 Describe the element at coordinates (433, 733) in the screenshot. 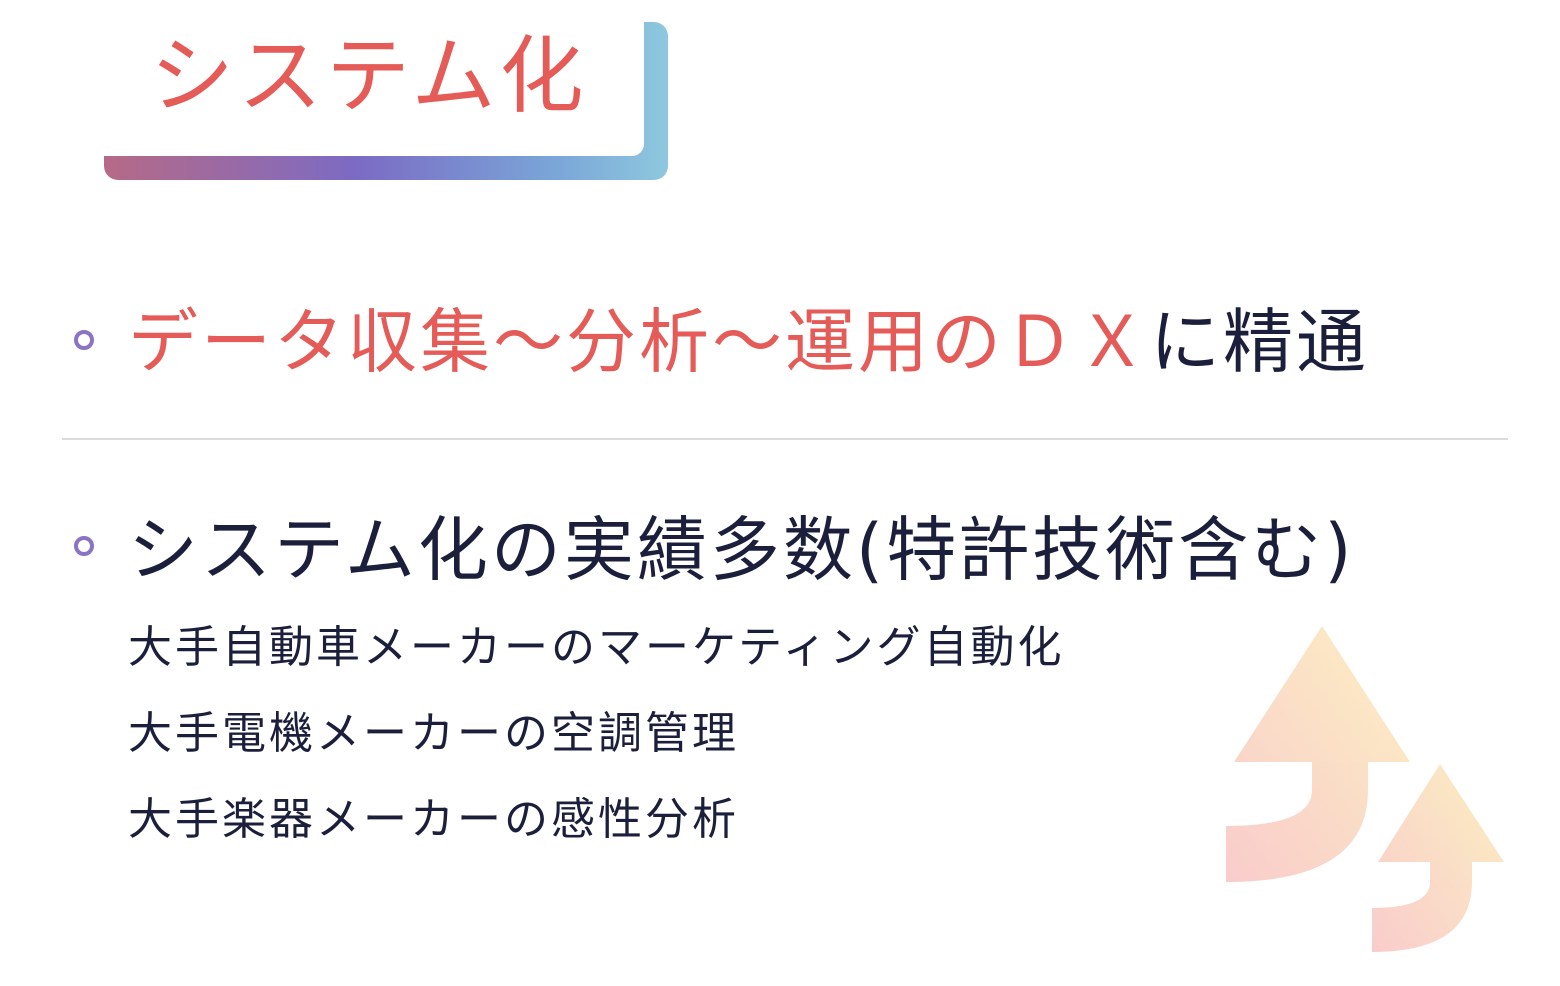

I see `list-item: 大手電機メーカーの空調管理` at that location.